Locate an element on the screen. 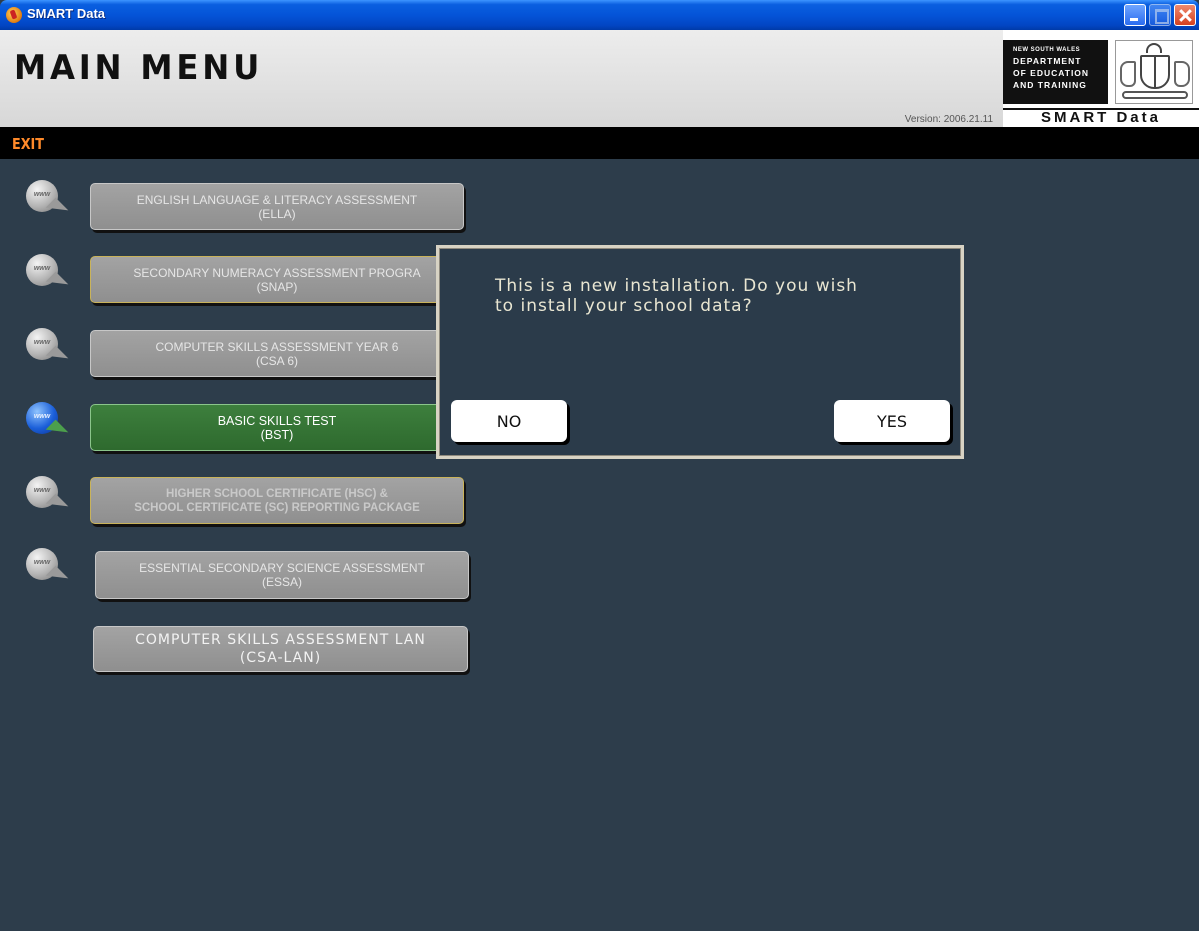 This screenshot has height=931, width=1199. coat-of-arms-icon is located at coordinates (1154, 72).